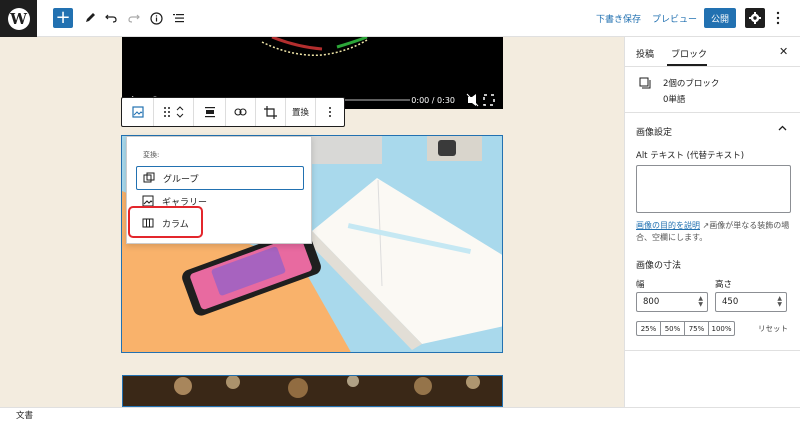 This screenshot has height=421, width=800. What do you see at coordinates (712, 350) in the screenshot?
I see `divider` at bounding box center [712, 350].